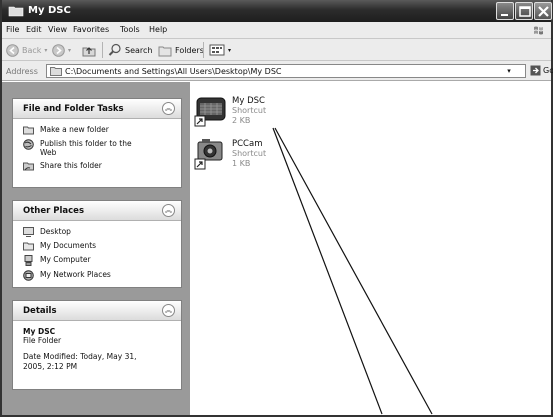  Describe the element at coordinates (22, 71) in the screenshot. I see `address-label: Address` at that location.